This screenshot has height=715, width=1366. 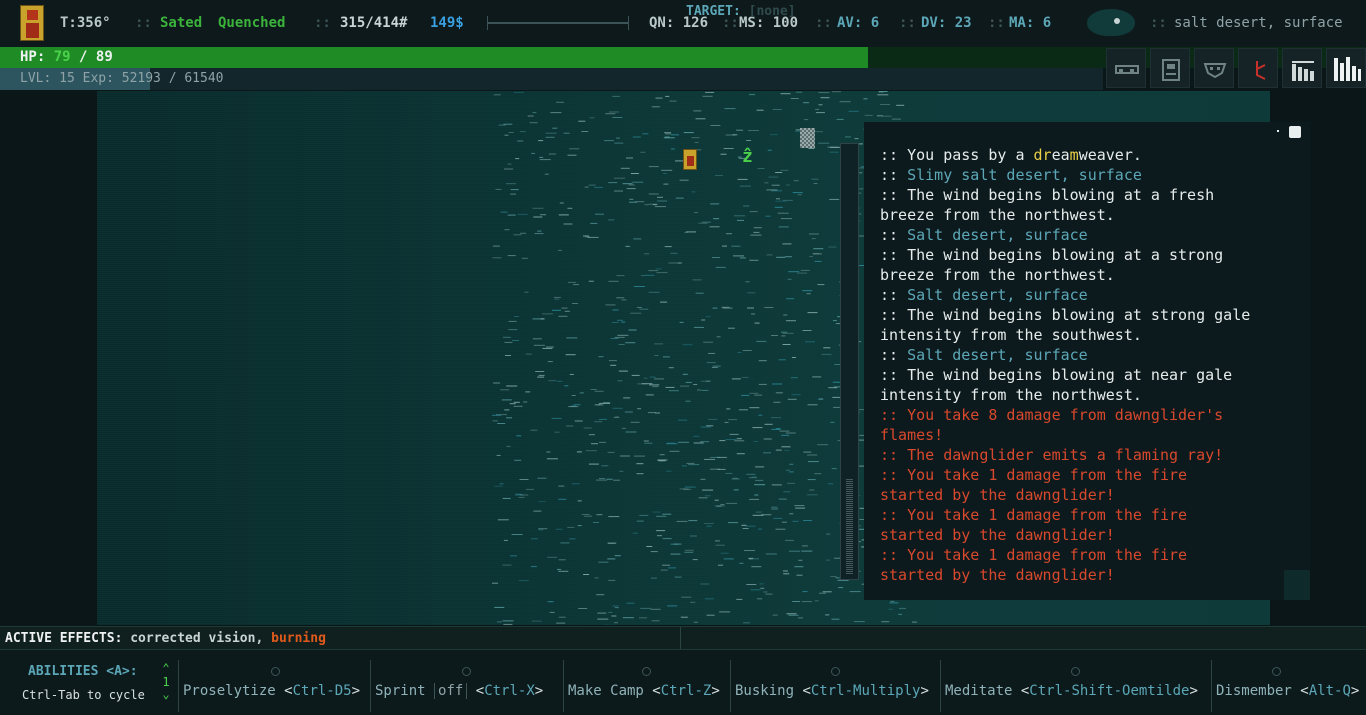 I want to click on player-portrait, so click(x=32, y=23).